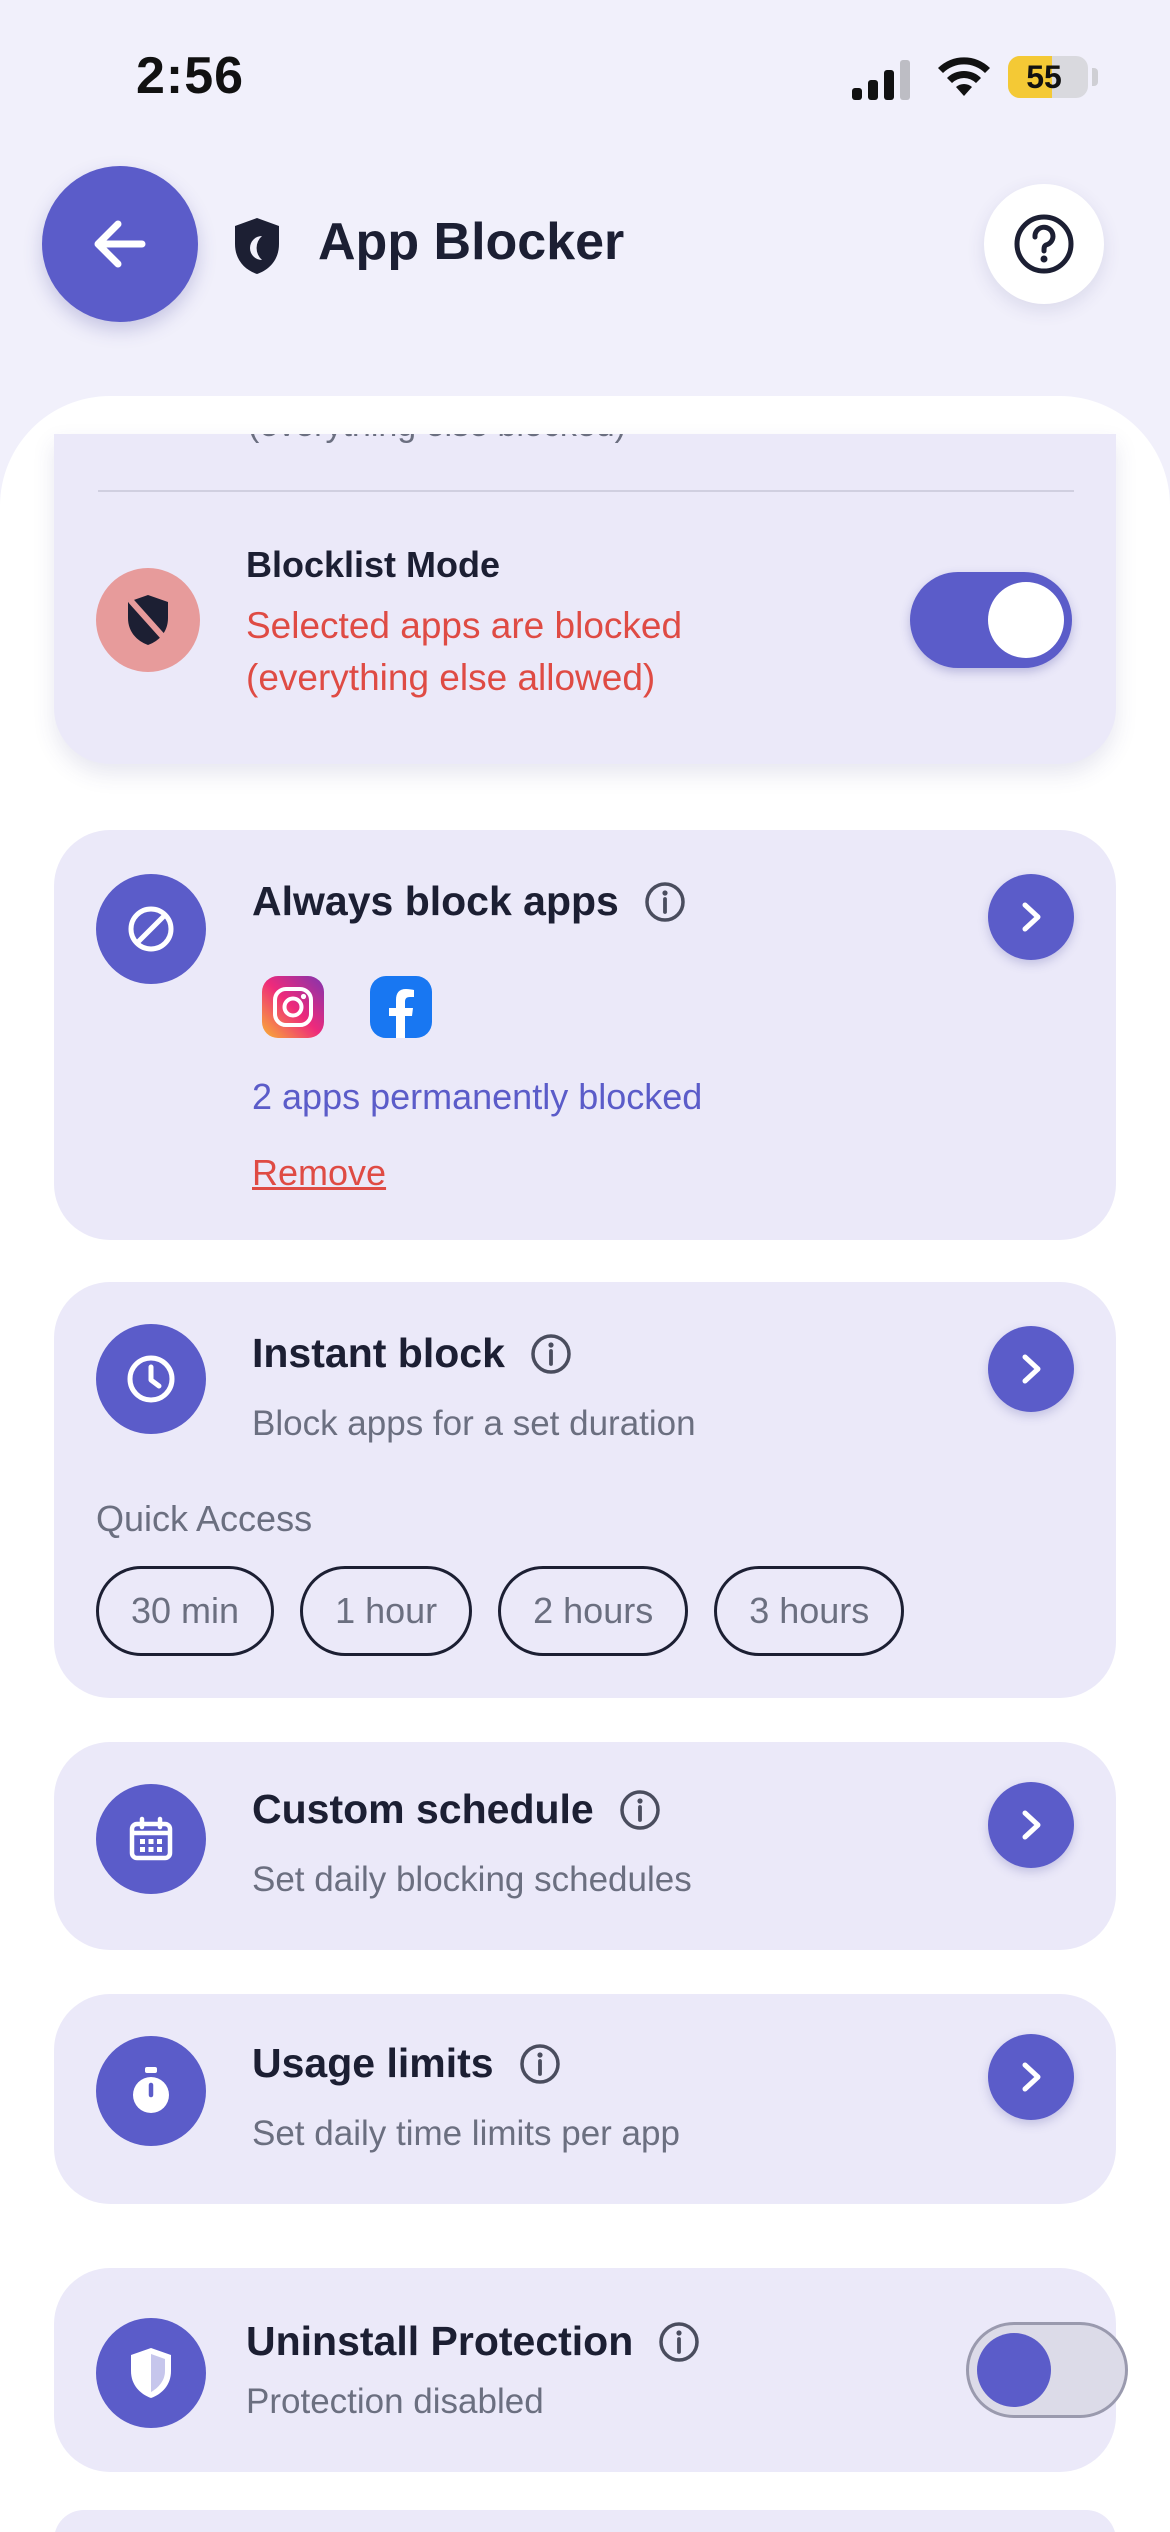  I want to click on stopwatch-icon, so click(151, 2090).